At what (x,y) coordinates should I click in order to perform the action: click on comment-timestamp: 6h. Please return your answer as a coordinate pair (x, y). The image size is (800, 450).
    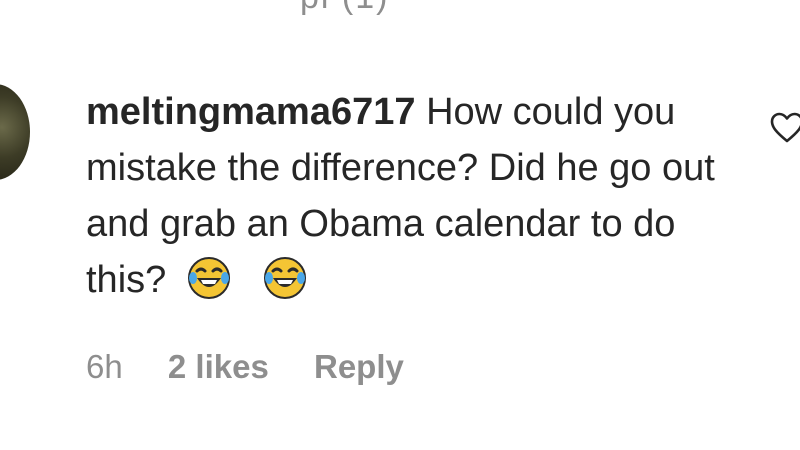
    Looking at the image, I should click on (104, 366).